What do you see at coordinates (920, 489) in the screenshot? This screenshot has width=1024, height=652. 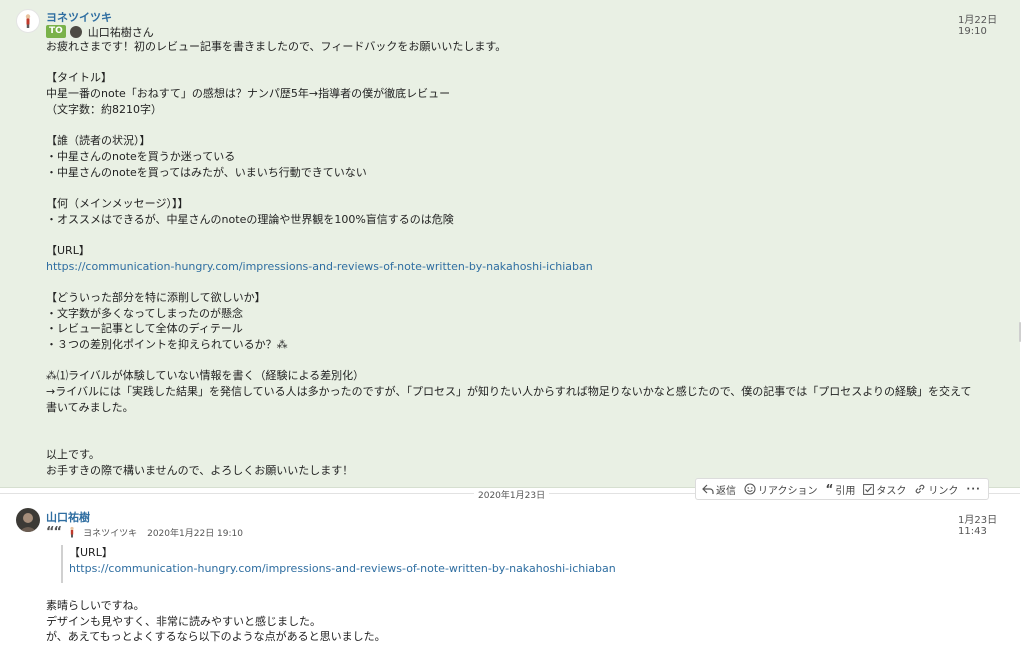 I see `link-icon` at bounding box center [920, 489].